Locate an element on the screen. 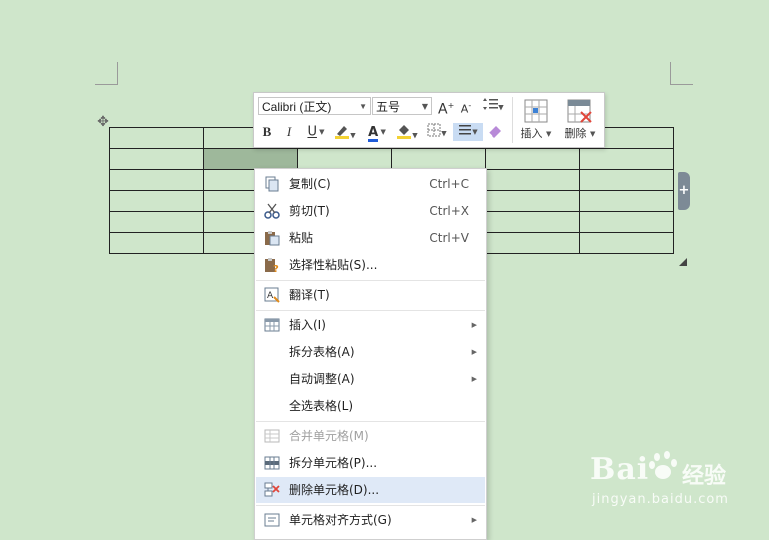 This screenshot has height=540, width=769. toolbar-separator is located at coordinates (512, 120).